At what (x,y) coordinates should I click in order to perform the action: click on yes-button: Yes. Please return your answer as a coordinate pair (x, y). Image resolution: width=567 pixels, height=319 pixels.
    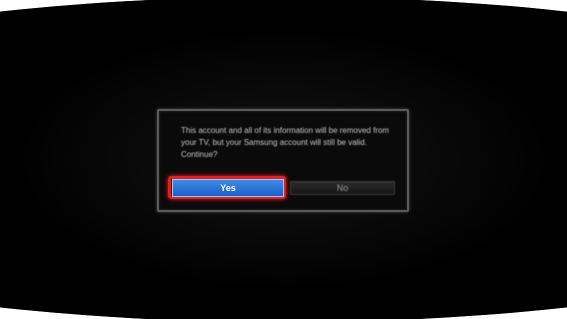
    Looking at the image, I should click on (228, 188).